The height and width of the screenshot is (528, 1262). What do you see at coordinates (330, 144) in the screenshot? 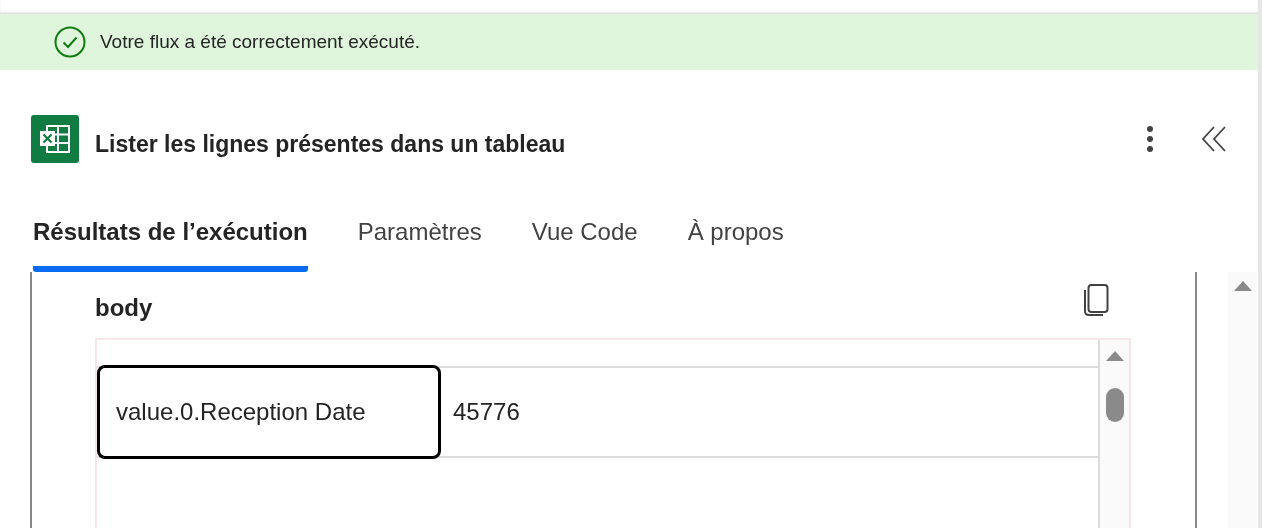
I see `action-title: Lister les lignes présentes dans un tableau` at bounding box center [330, 144].